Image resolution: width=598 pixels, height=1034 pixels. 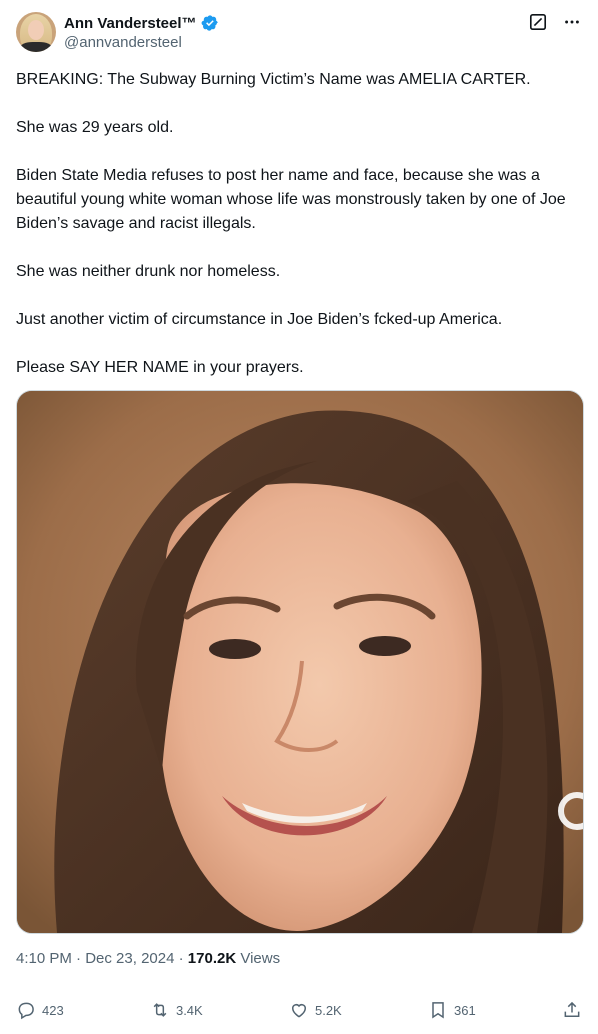 I want to click on repost-count: 3.4K, so click(x=189, y=1010).